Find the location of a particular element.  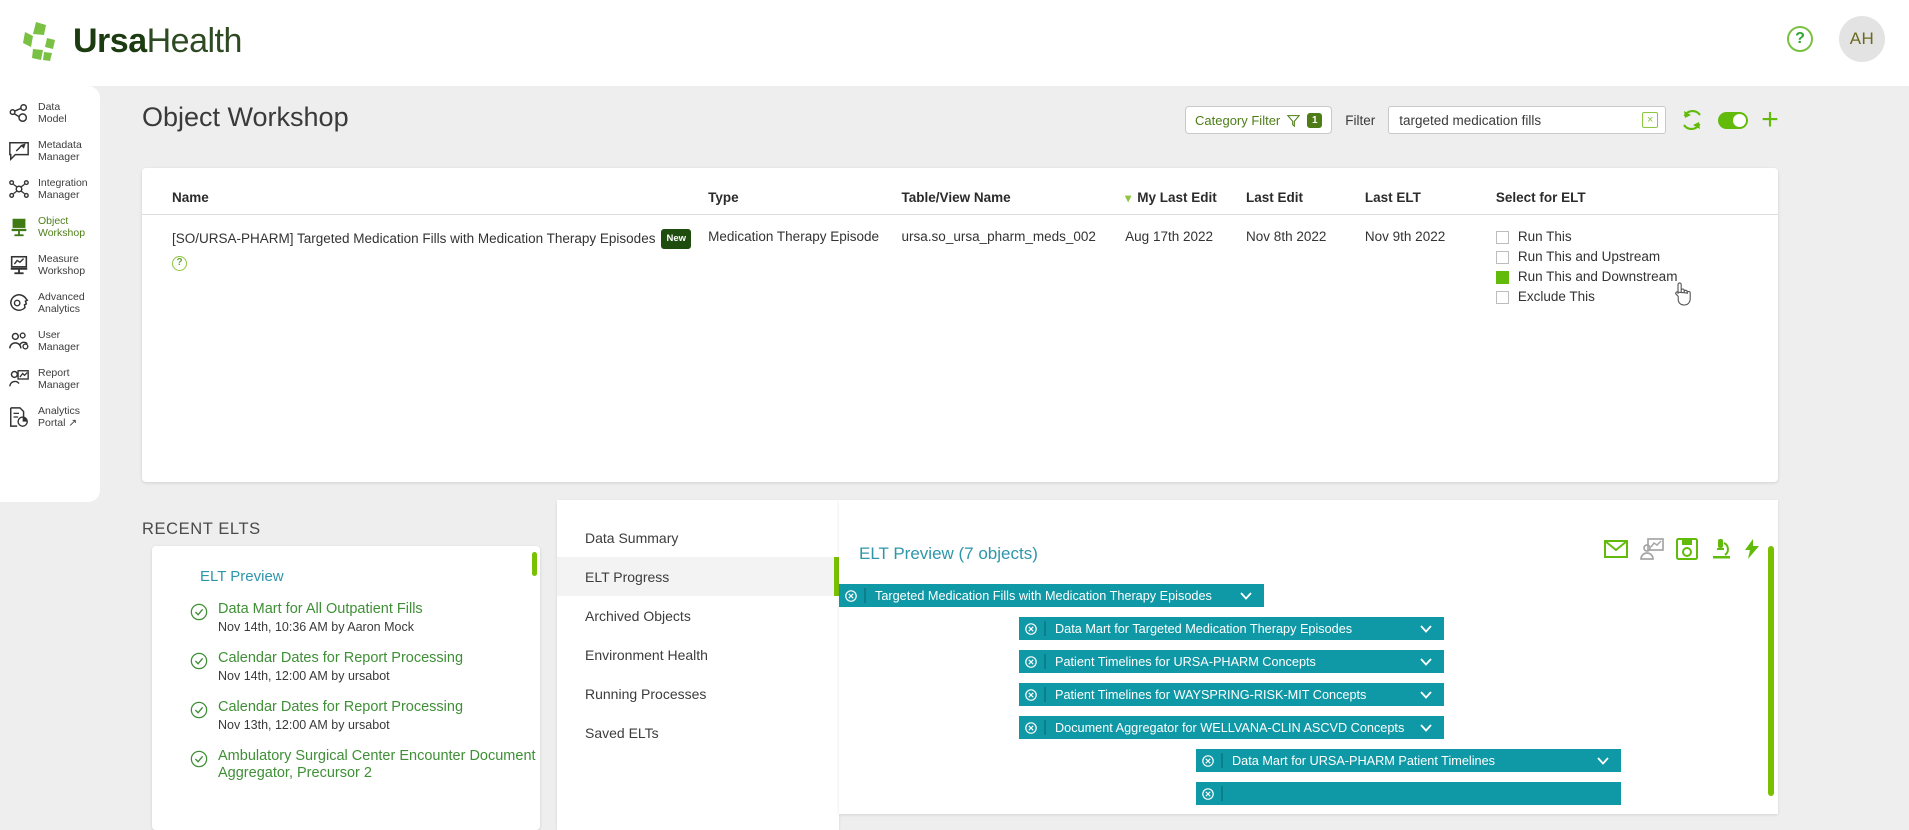

elt-option-label: Run This and Upstream is located at coordinates (1589, 256).